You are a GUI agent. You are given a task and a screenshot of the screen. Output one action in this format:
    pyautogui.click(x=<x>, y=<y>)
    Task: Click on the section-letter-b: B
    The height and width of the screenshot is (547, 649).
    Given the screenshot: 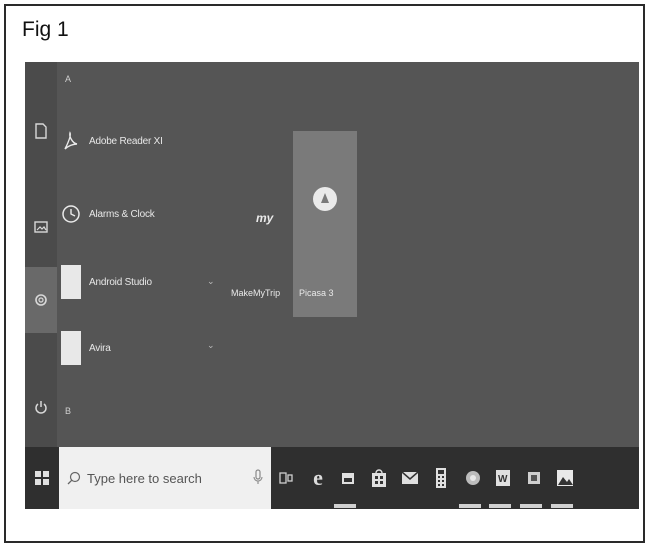 What is the action you would take?
    pyautogui.click(x=68, y=411)
    